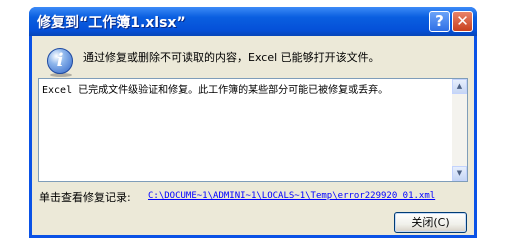 Image resolution: width=505 pixels, height=244 pixels. I want to click on title-bar: 修复到“工作簿1.xlsx” ? ✕, so click(253, 21).